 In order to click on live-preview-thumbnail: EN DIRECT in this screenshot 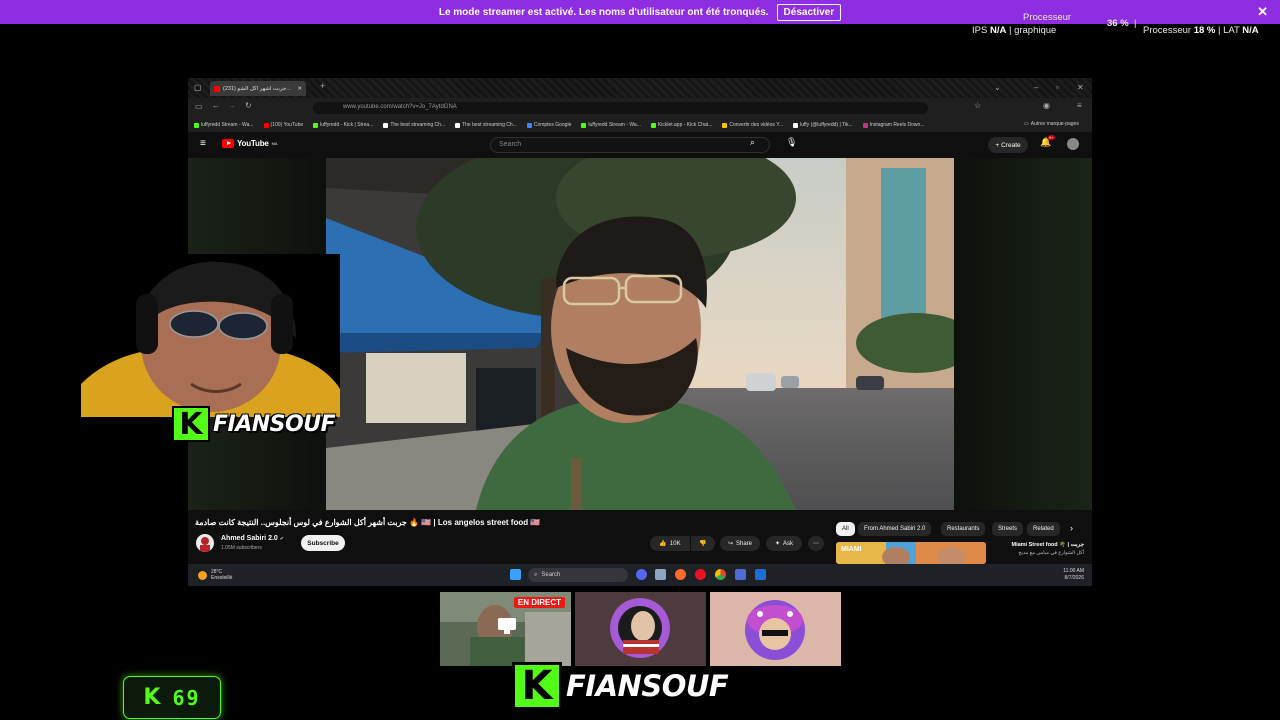, I will do `click(505, 629)`.